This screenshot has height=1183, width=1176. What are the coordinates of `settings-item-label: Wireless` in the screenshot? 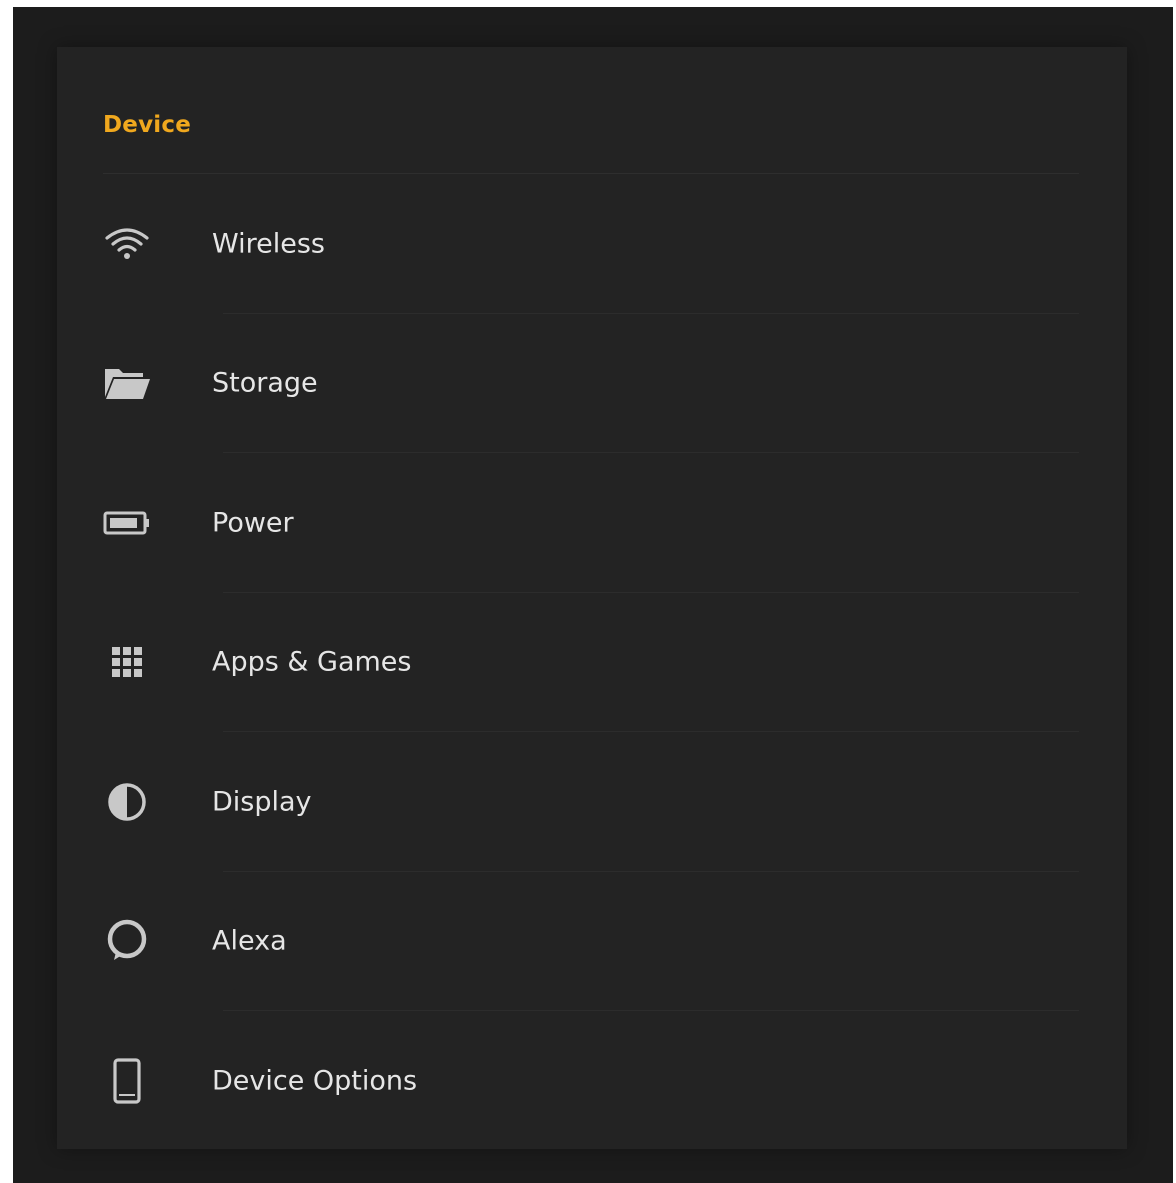 It's located at (268, 244).